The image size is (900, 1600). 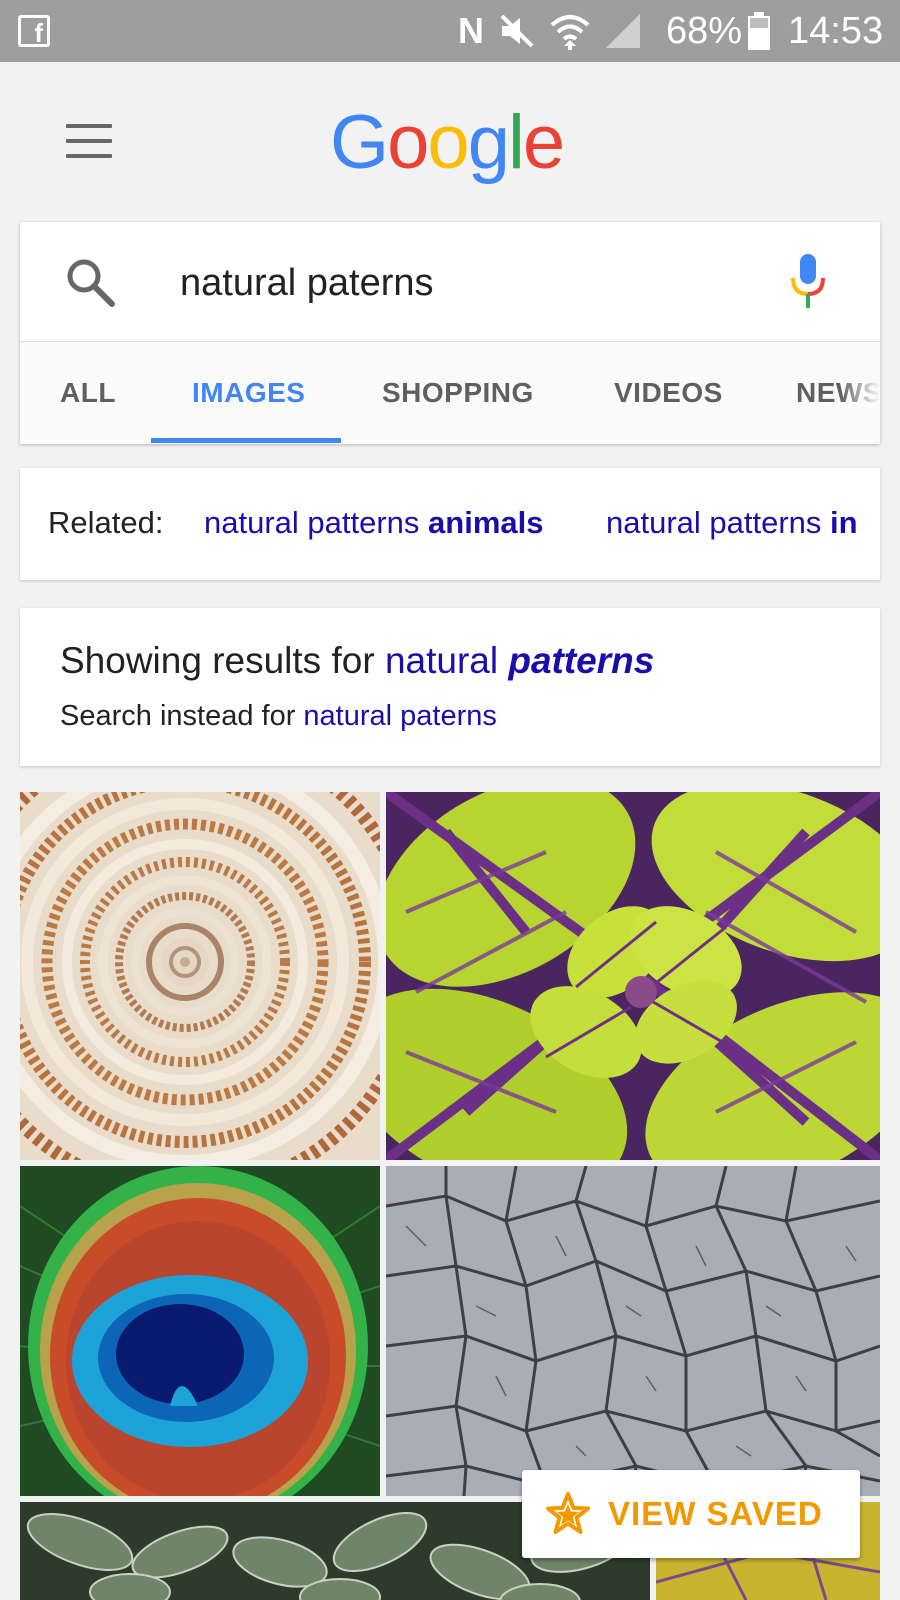 What do you see at coordinates (89, 141) in the screenshot?
I see `menu-icon` at bounding box center [89, 141].